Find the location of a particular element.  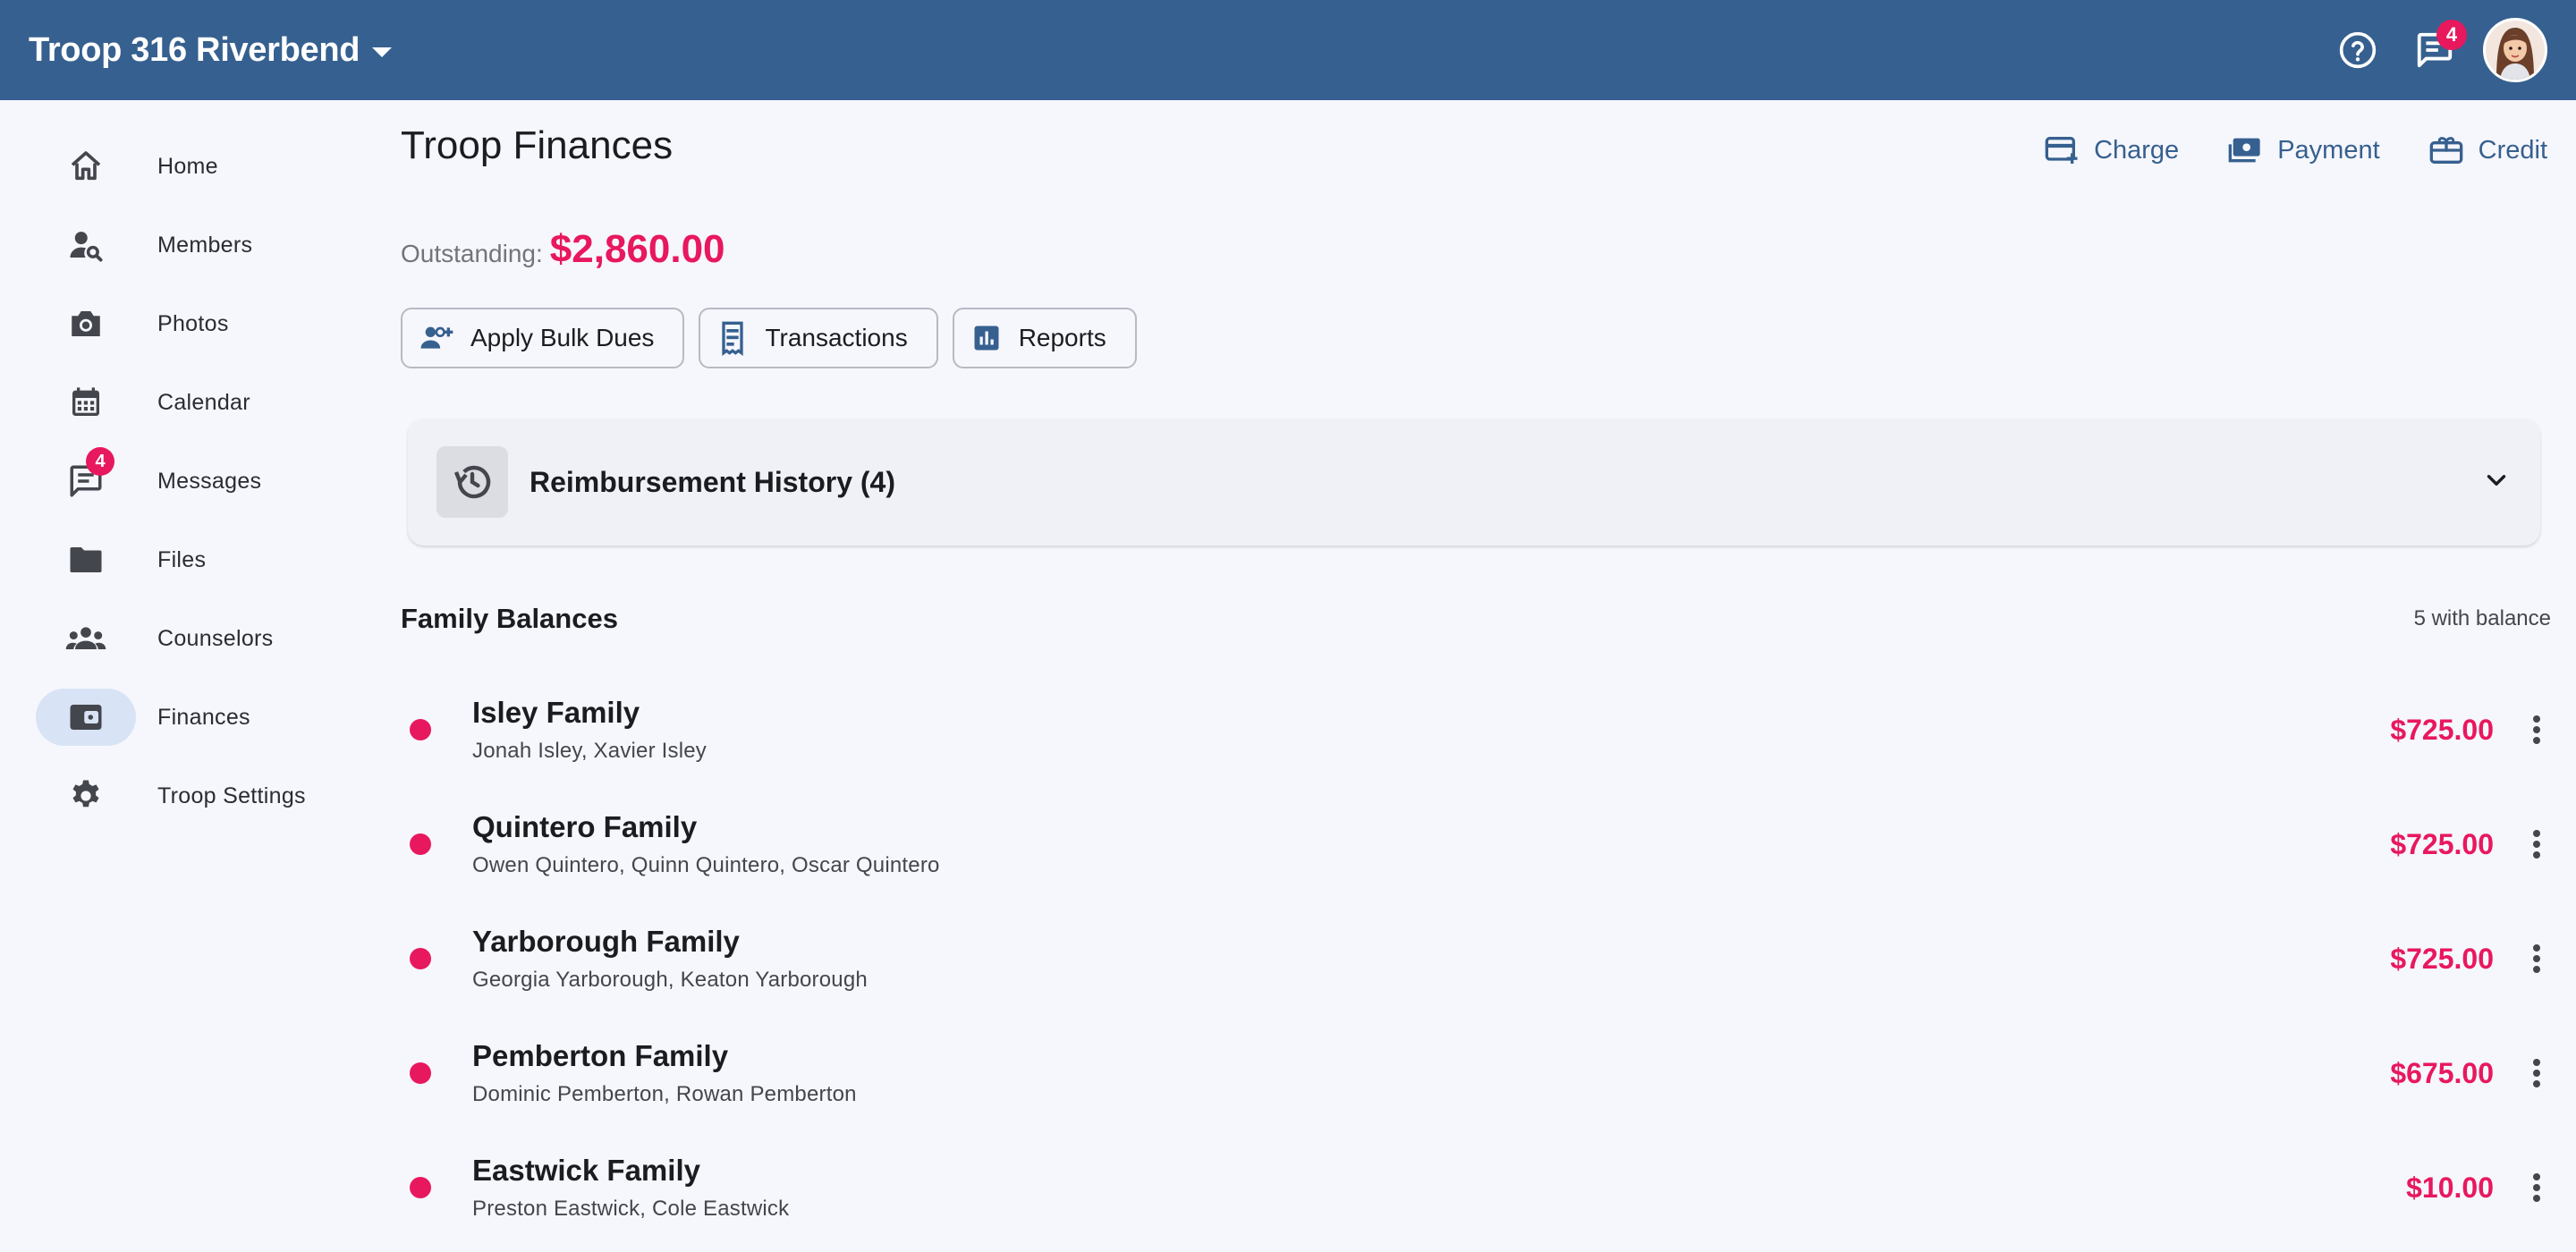

apply-bulk-dues-button: Apply Bulk Dues is located at coordinates (543, 338).